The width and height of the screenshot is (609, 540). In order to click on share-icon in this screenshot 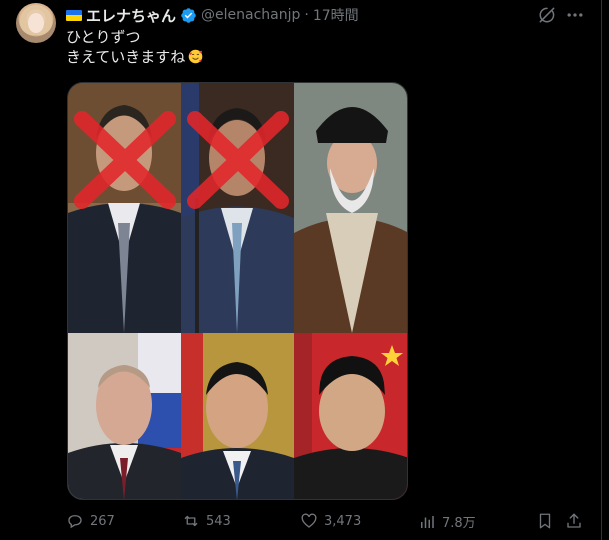, I will do `click(574, 520)`.